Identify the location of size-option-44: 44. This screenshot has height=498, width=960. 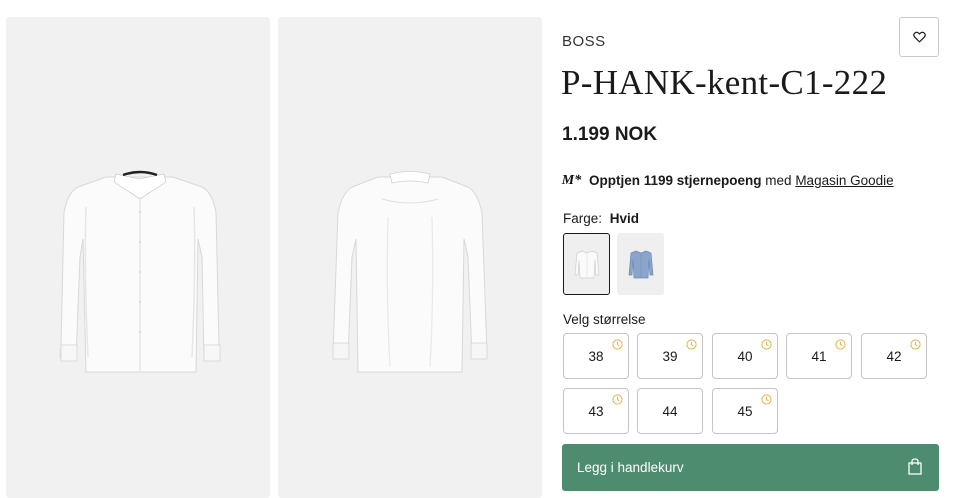
(670, 411).